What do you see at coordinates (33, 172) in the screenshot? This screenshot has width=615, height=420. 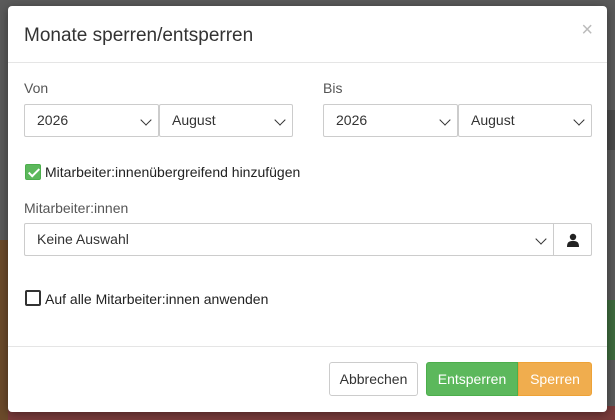 I see `cross-employee-checkbox` at bounding box center [33, 172].